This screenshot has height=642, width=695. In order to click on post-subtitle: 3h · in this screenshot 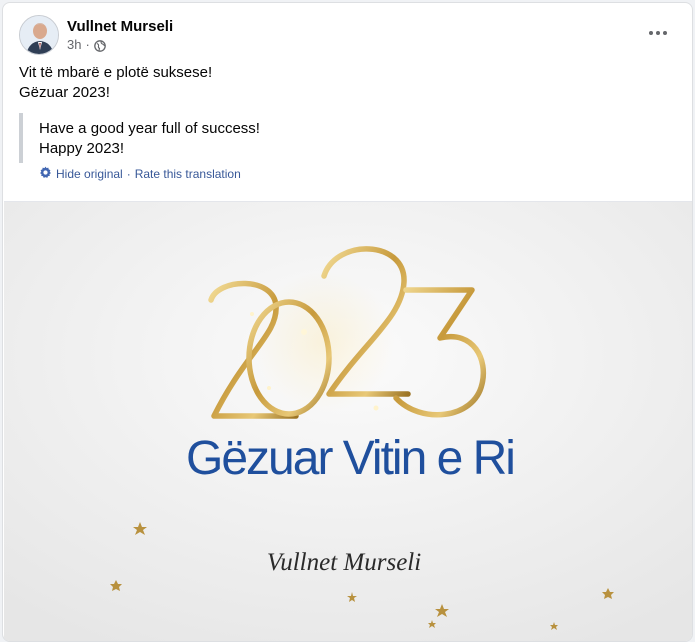, I will do `click(120, 45)`.